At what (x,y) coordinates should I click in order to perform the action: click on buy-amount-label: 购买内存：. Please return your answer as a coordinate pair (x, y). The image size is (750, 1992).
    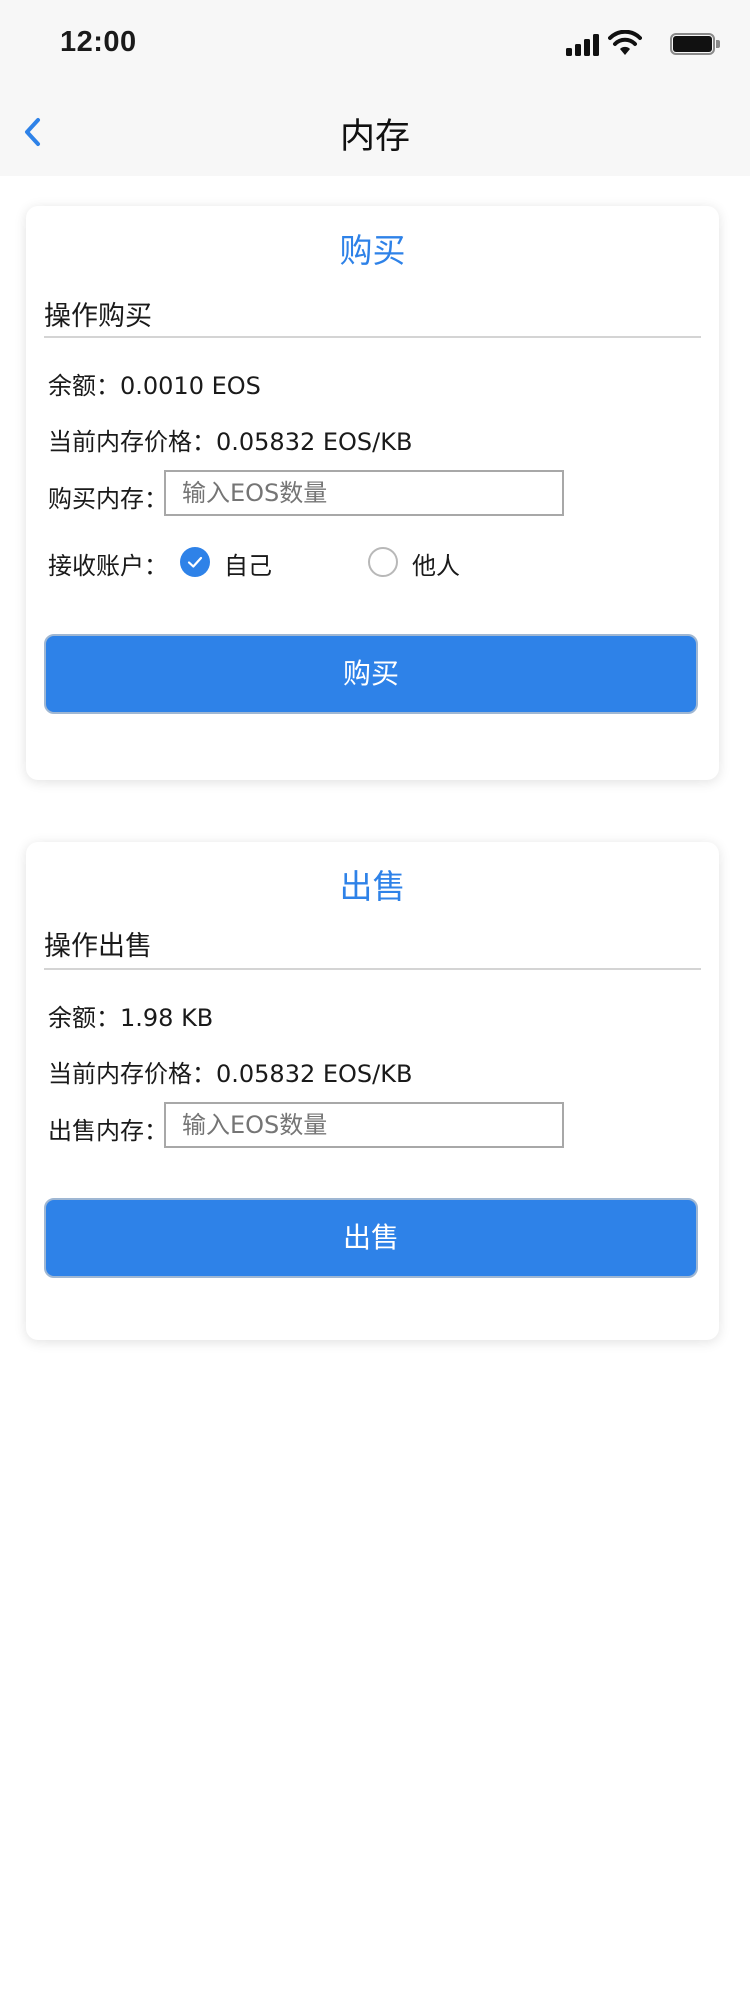
    Looking at the image, I should click on (108, 499).